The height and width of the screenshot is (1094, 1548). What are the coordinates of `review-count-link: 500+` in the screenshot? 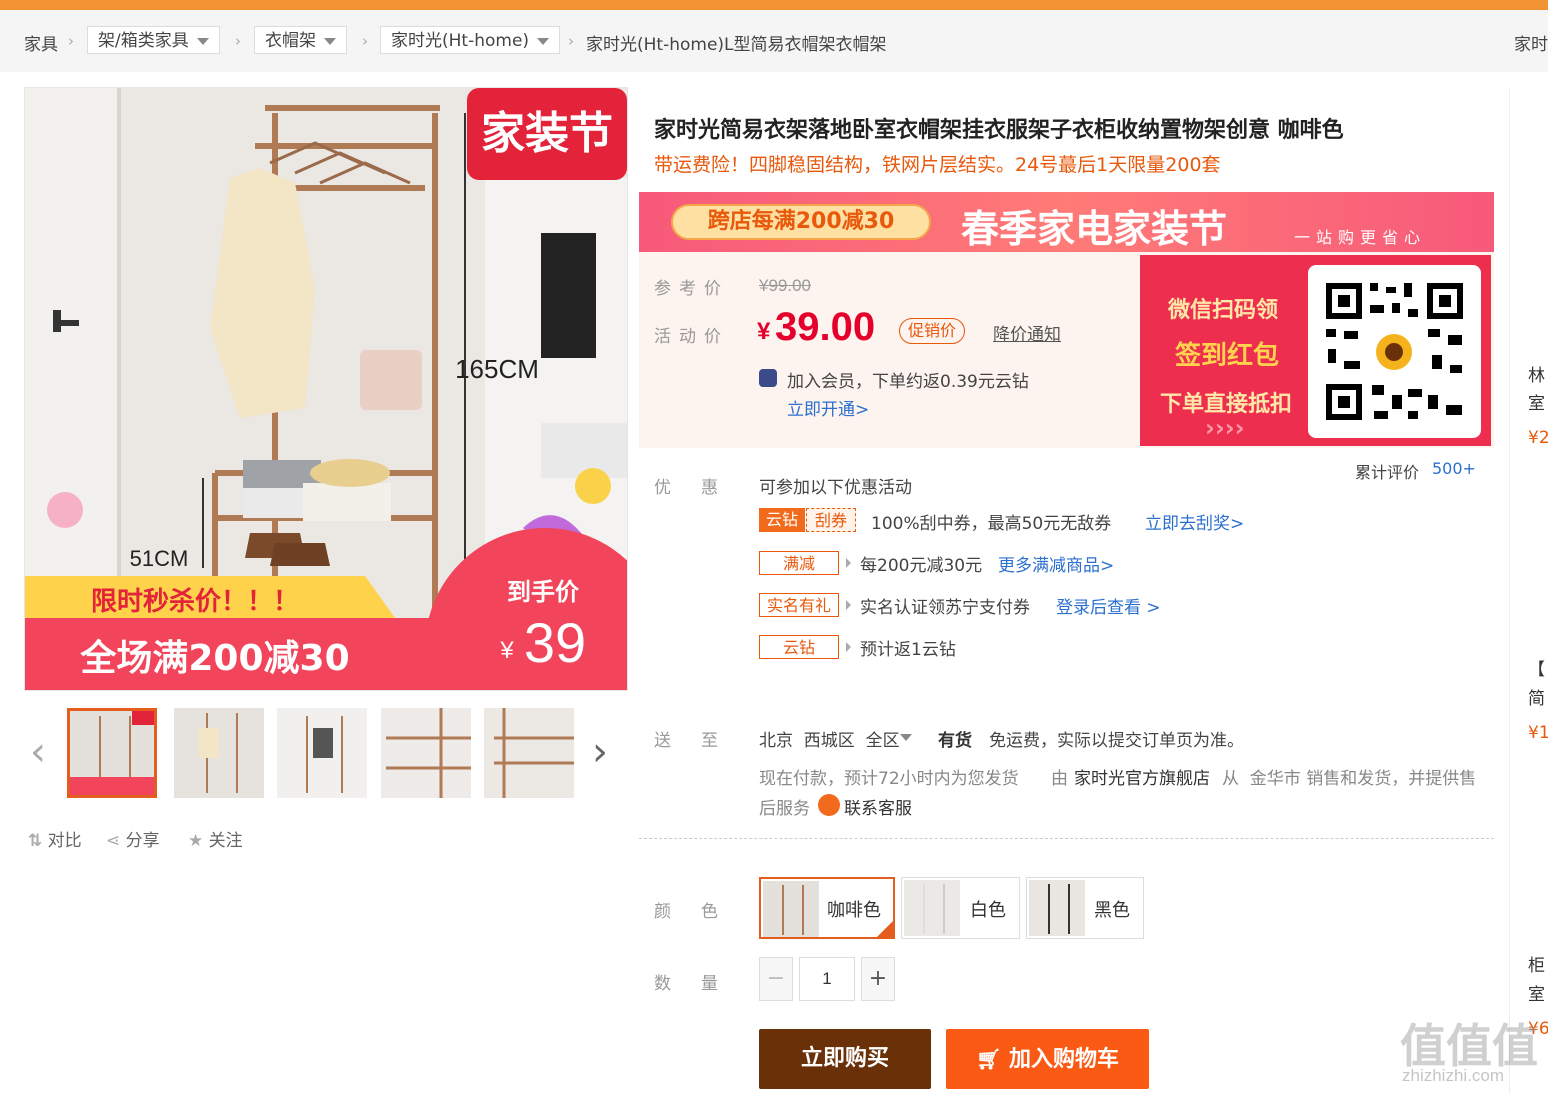 It's located at (1454, 468).